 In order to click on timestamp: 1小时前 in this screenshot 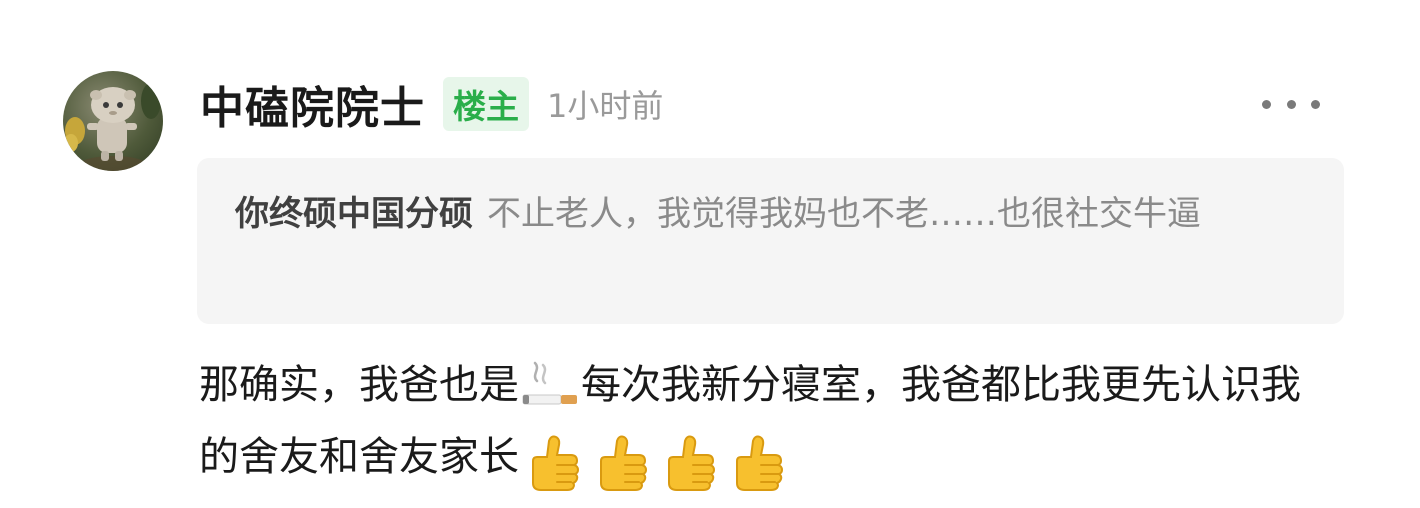, I will do `click(605, 106)`.